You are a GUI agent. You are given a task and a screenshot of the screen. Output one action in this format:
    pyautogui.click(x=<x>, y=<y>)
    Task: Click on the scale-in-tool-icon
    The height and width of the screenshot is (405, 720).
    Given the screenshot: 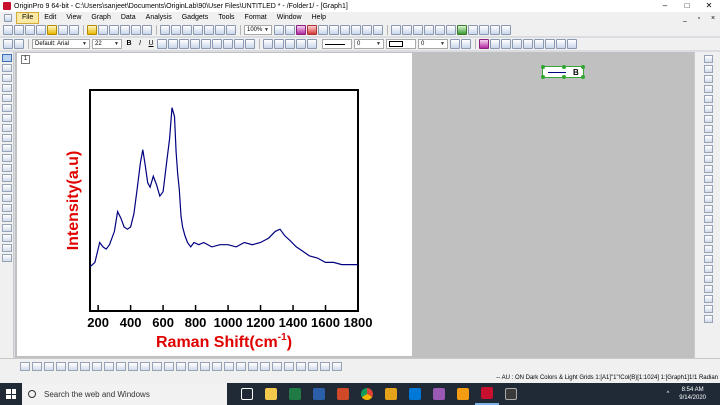 What is the action you would take?
    pyautogui.click(x=7, y=78)
    